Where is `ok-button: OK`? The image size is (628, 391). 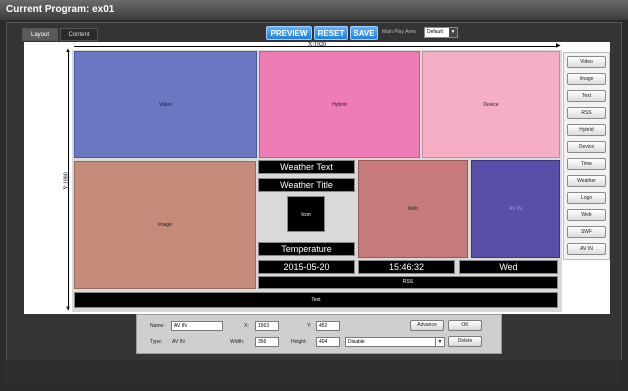
ok-button: OK is located at coordinates (465, 325).